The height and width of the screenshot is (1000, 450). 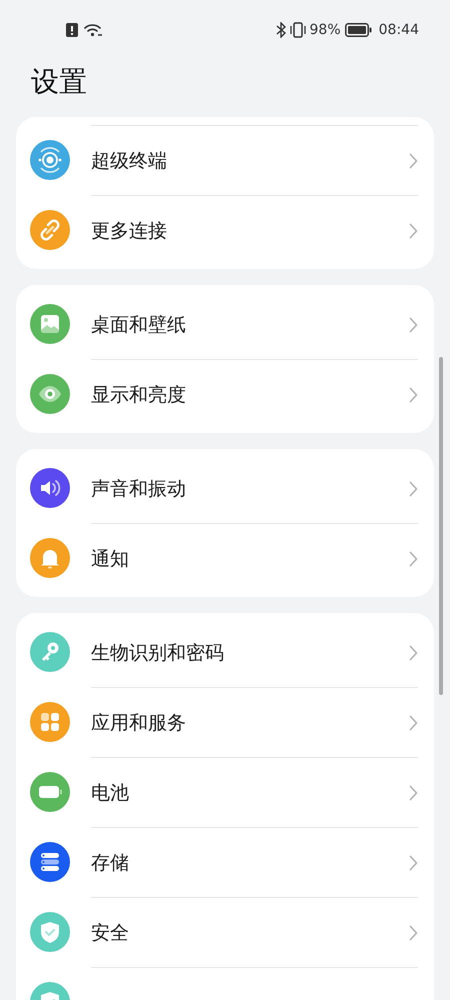 I want to click on settings-item-label: 桌面和壁纸, so click(x=138, y=325).